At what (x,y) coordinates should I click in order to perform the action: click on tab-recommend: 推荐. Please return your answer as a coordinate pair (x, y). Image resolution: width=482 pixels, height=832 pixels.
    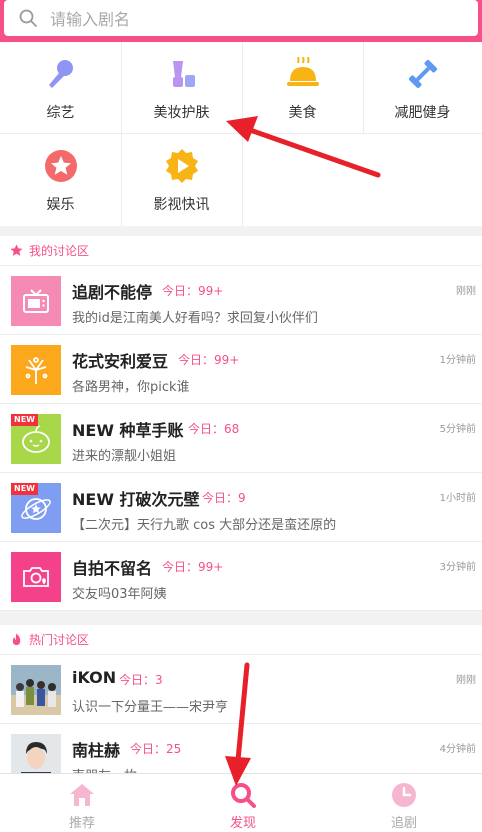
    Looking at the image, I should click on (82, 803).